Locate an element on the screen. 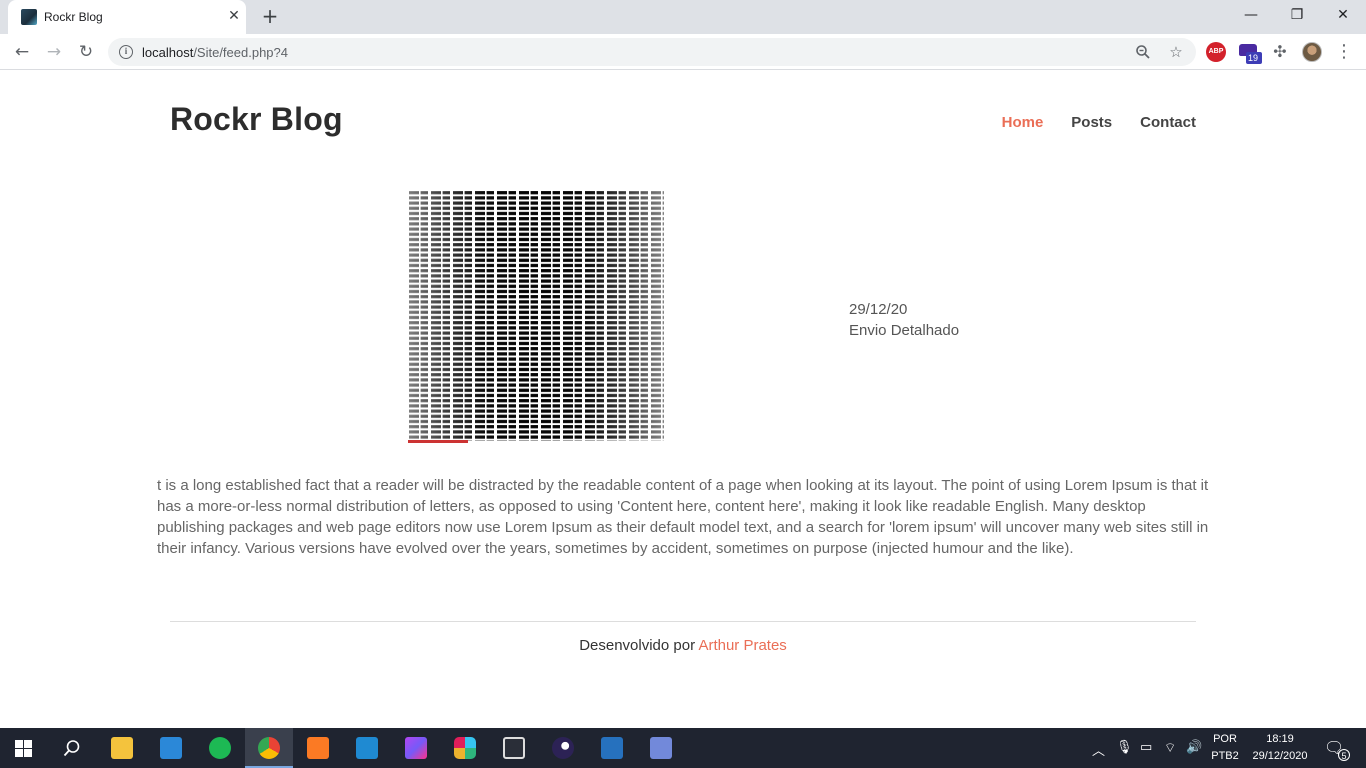 The height and width of the screenshot is (768, 1366). language-indicator-bottom: PTB2 is located at coordinates (1225, 756).